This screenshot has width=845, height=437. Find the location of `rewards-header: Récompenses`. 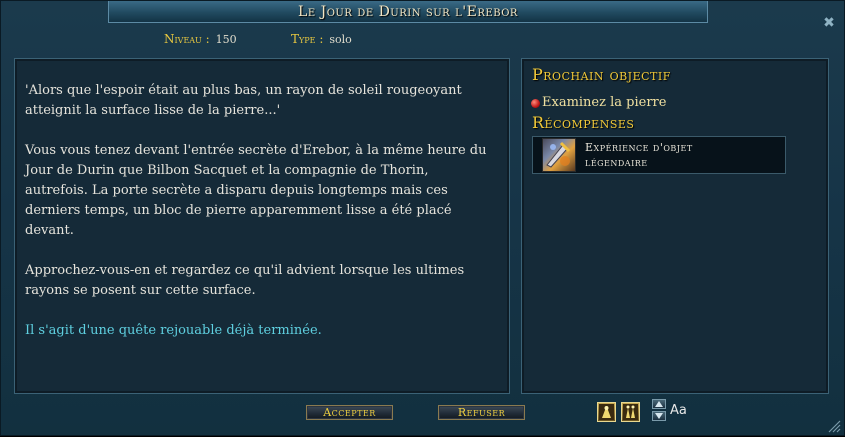

rewards-header: Récompenses is located at coordinates (583, 122).